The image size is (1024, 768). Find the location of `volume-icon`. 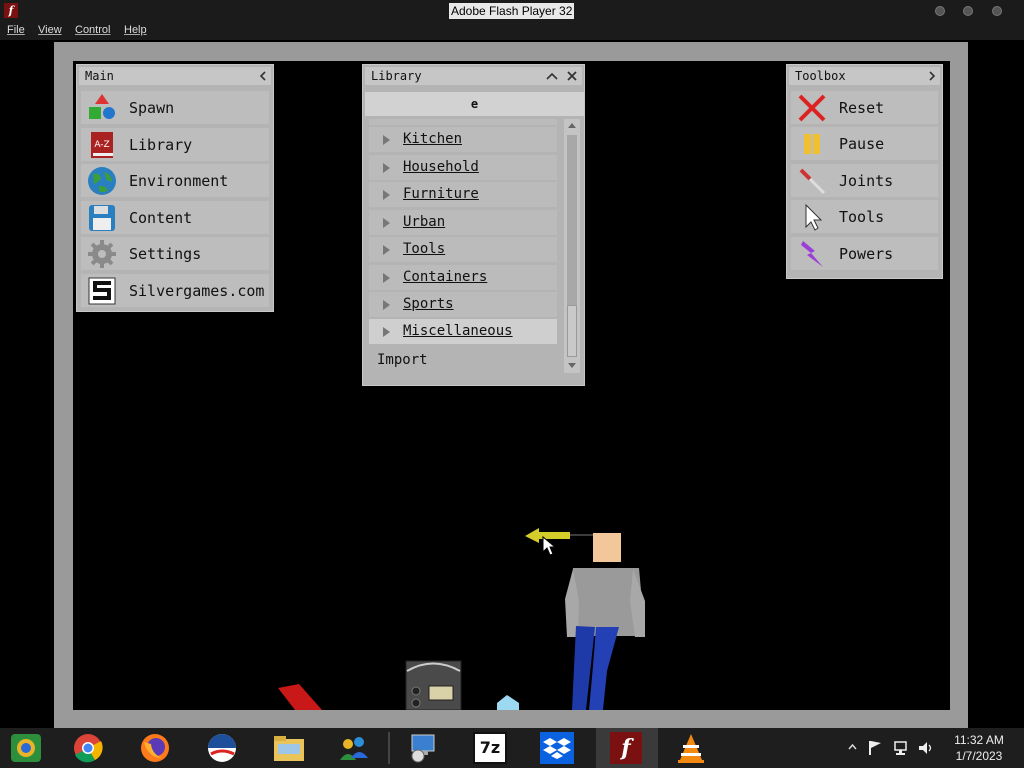

volume-icon is located at coordinates (925, 748).